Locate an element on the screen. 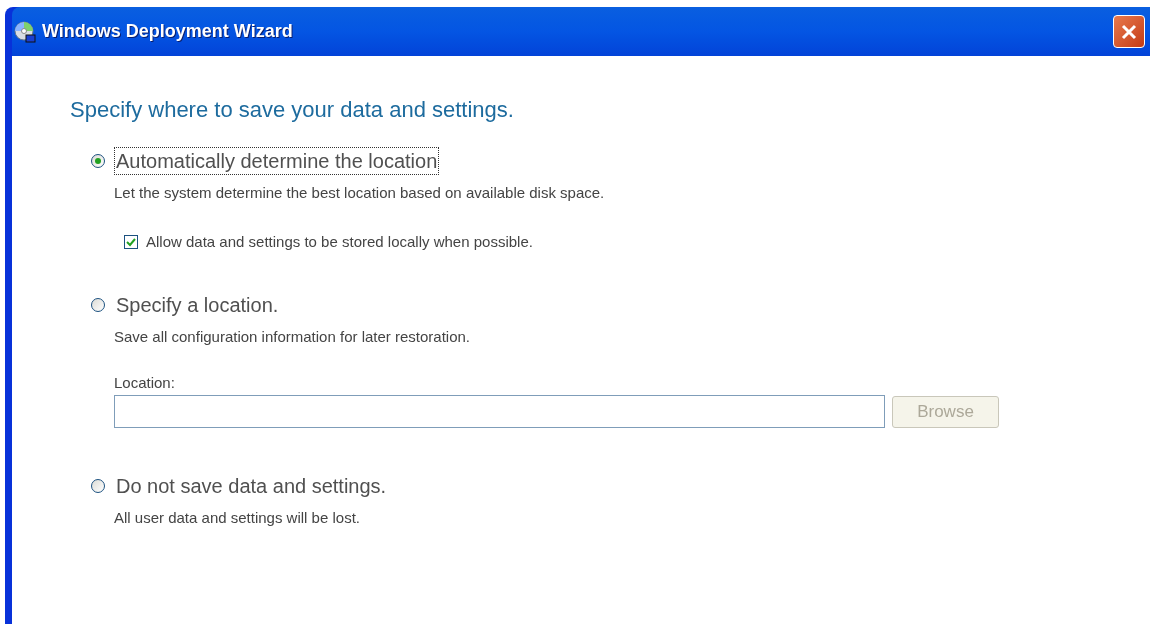 The width and height of the screenshot is (1150, 624). option-label: Specify a location. is located at coordinates (197, 305).